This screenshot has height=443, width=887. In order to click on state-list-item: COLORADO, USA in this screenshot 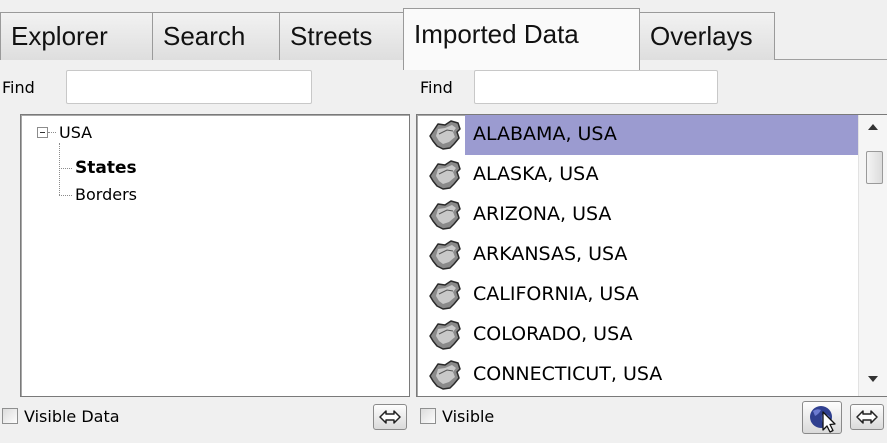, I will do `click(643, 335)`.